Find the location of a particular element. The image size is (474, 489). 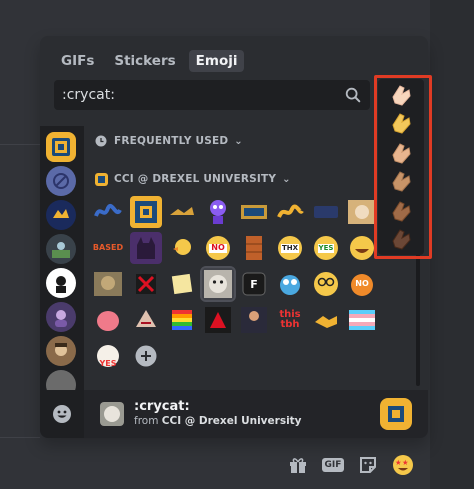

emoji-based: BASED is located at coordinates (108, 248).